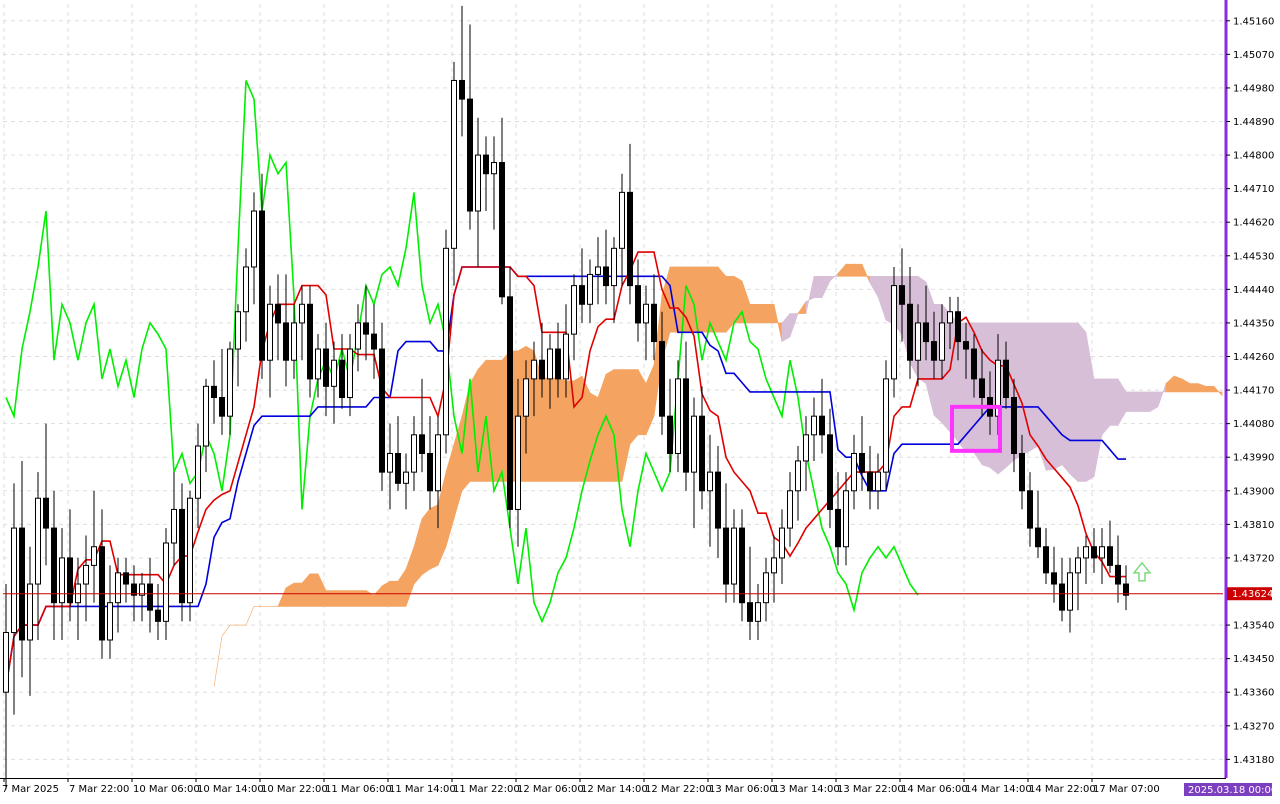  What do you see at coordinates (934, 789) in the screenshot?
I see `time-tick-label: 14 Mar 06:00` at bounding box center [934, 789].